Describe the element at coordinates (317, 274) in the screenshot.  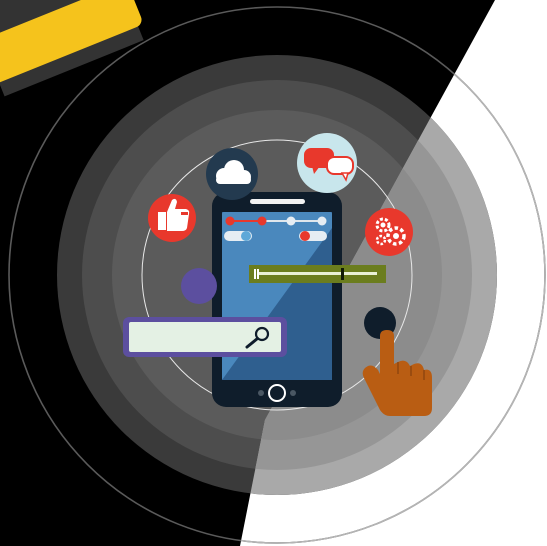
I see `slider-bar` at that location.